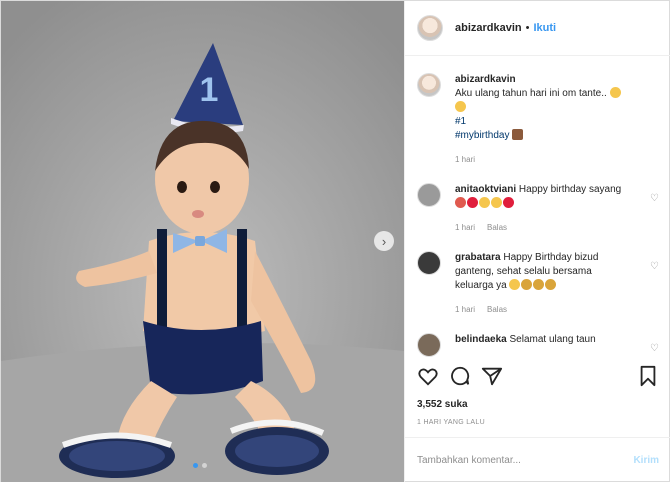 The image size is (670, 482). What do you see at coordinates (537, 376) in the screenshot?
I see `post-actions` at bounding box center [537, 376].